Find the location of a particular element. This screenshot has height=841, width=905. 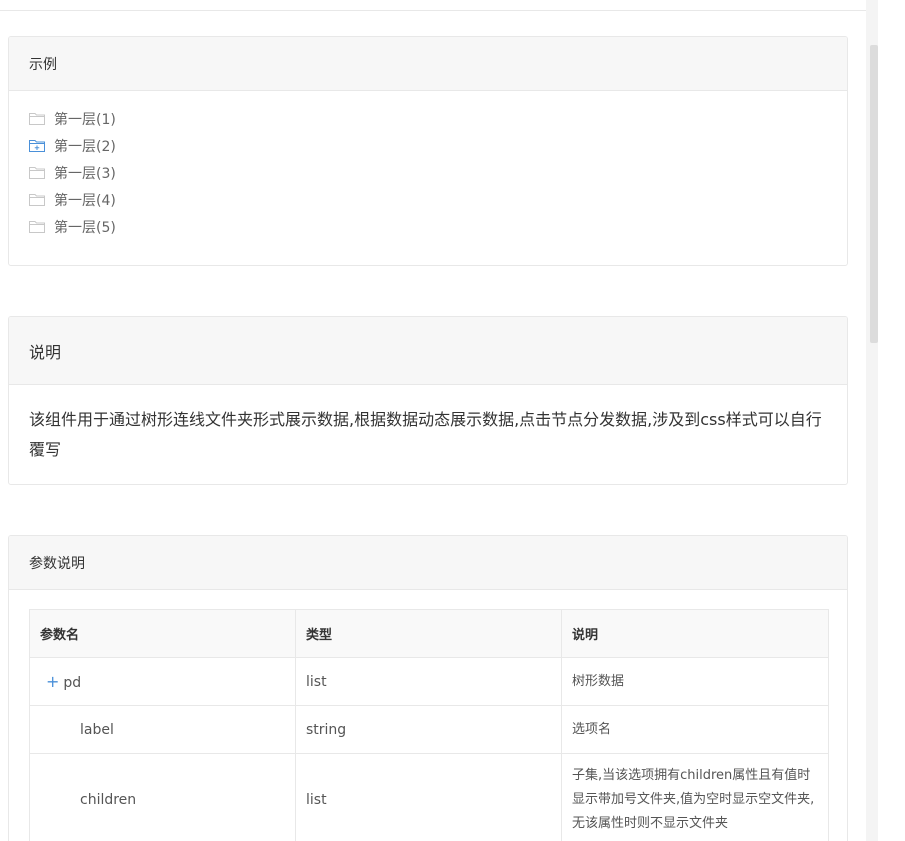

param-type: string is located at coordinates (428, 729).